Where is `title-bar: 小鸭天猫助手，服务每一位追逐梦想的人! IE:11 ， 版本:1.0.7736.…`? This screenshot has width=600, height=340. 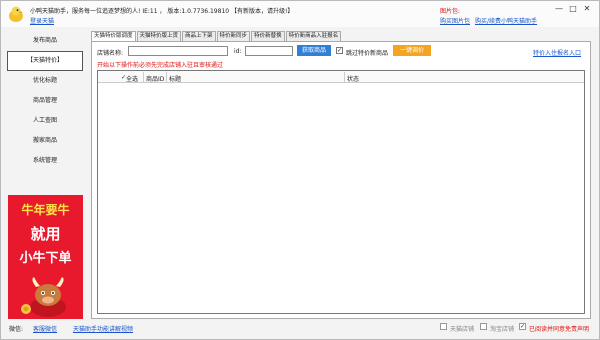 title-bar: 小鸭天猫助手，服务每一位追逐梦想的人! IE:11 ， 版本:1.0.7736.… is located at coordinates (300, 14).